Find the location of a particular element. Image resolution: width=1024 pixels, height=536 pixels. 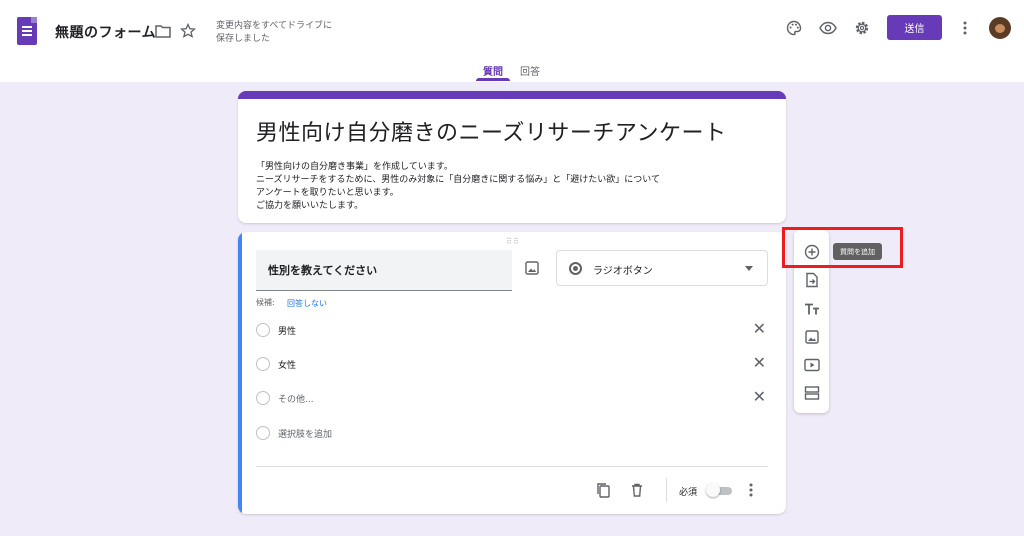

save-status: 変更内容をすべてドライブに 保存しました is located at coordinates (274, 33).